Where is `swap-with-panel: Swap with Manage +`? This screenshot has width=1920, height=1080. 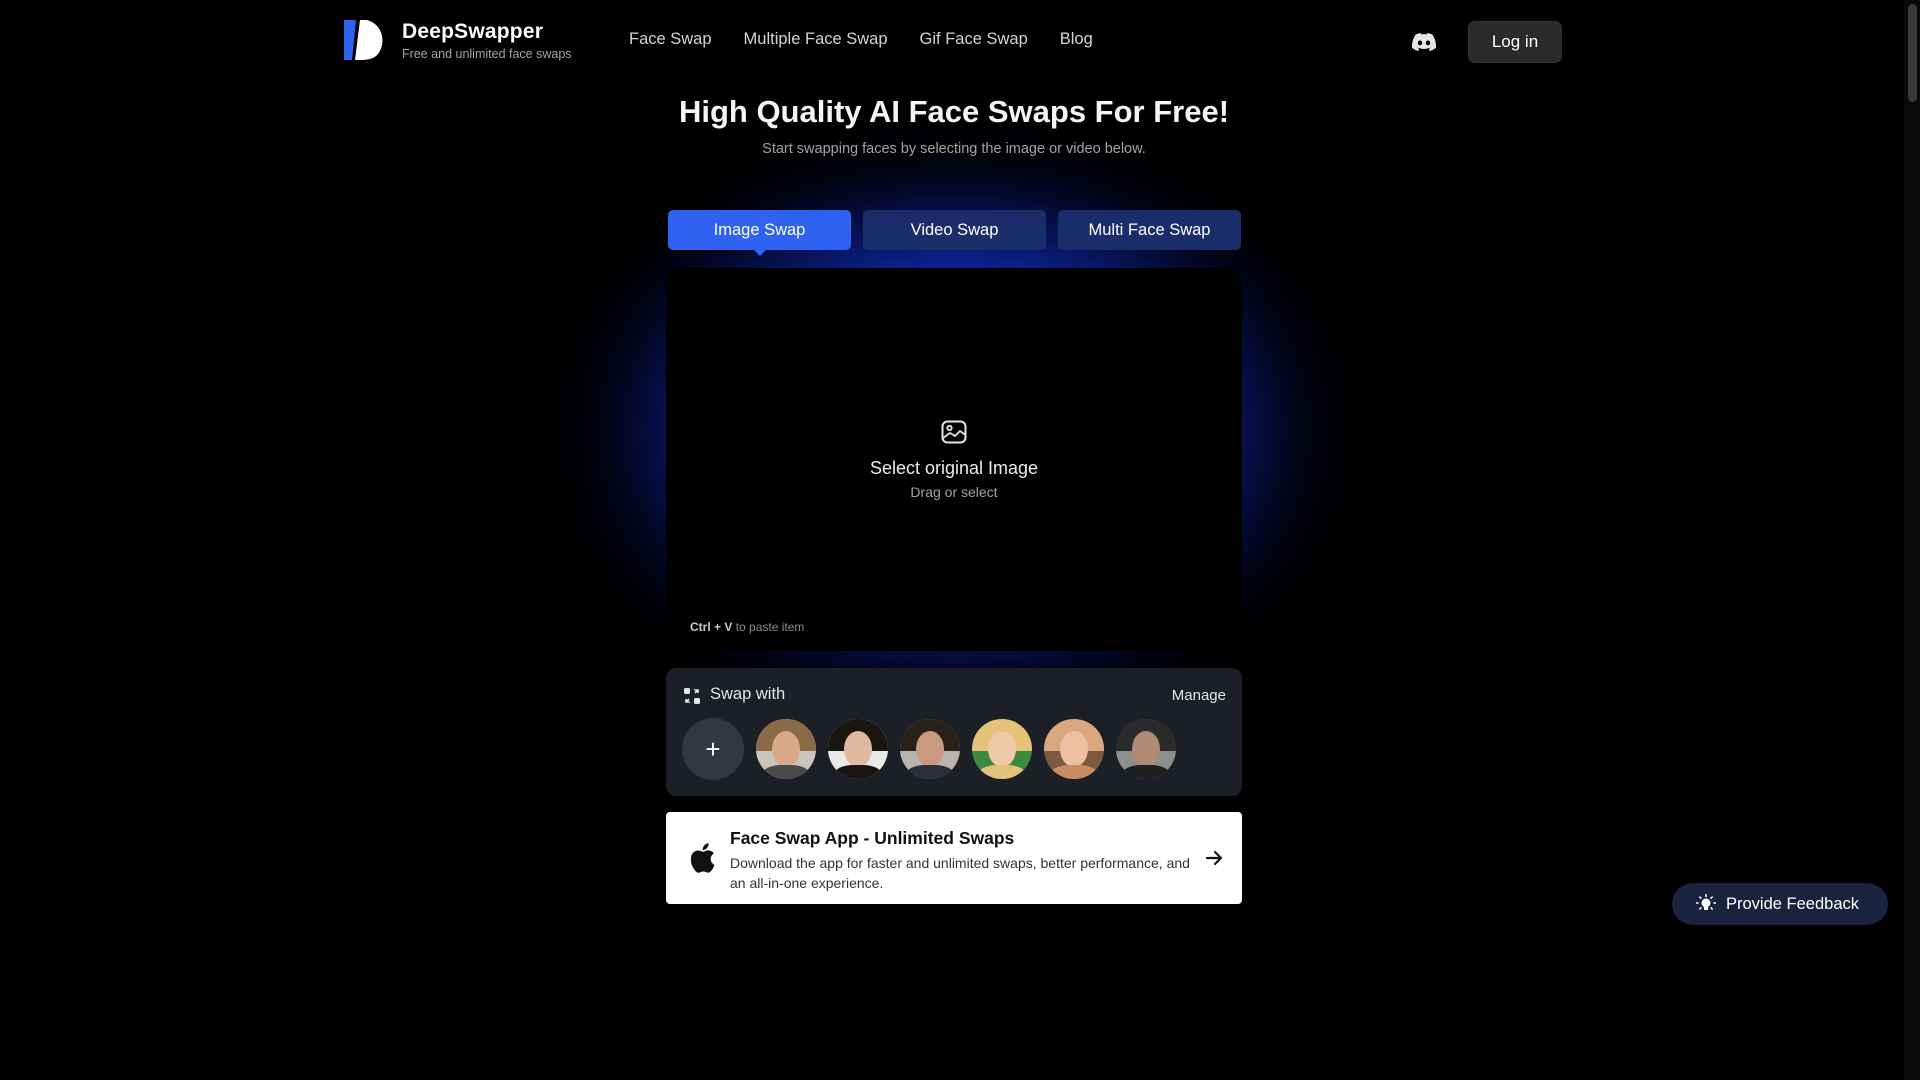 swap-with-panel: Swap with Manage + is located at coordinates (954, 732).